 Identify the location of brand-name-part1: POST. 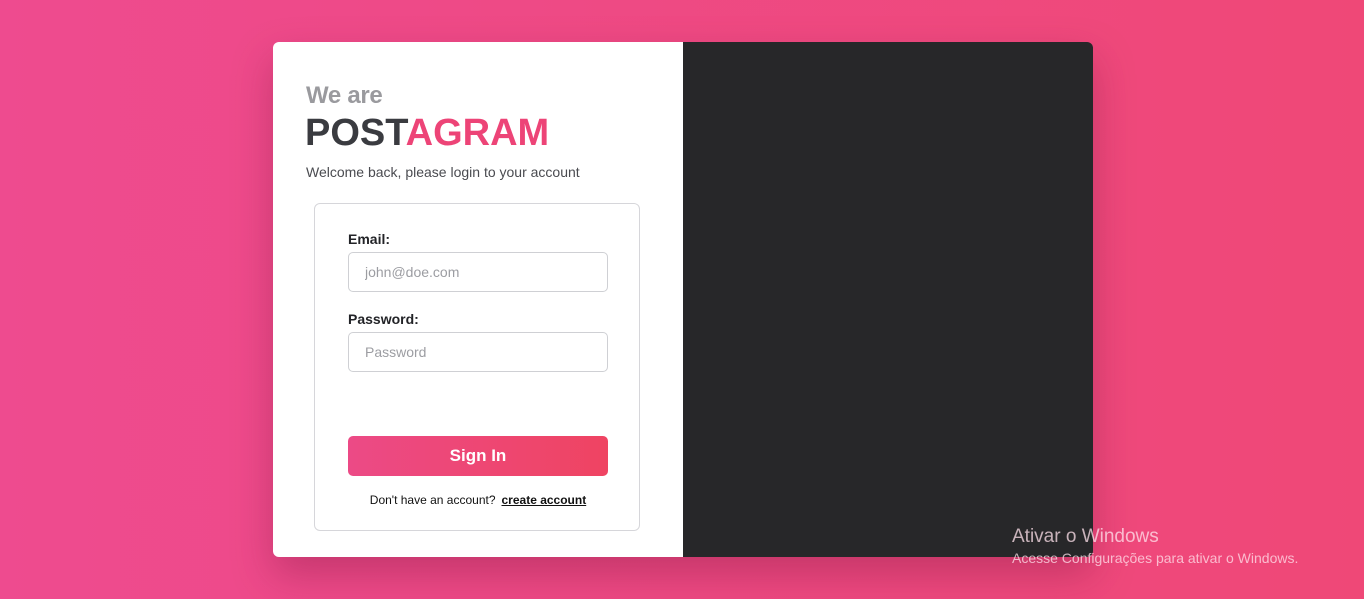
(355, 133).